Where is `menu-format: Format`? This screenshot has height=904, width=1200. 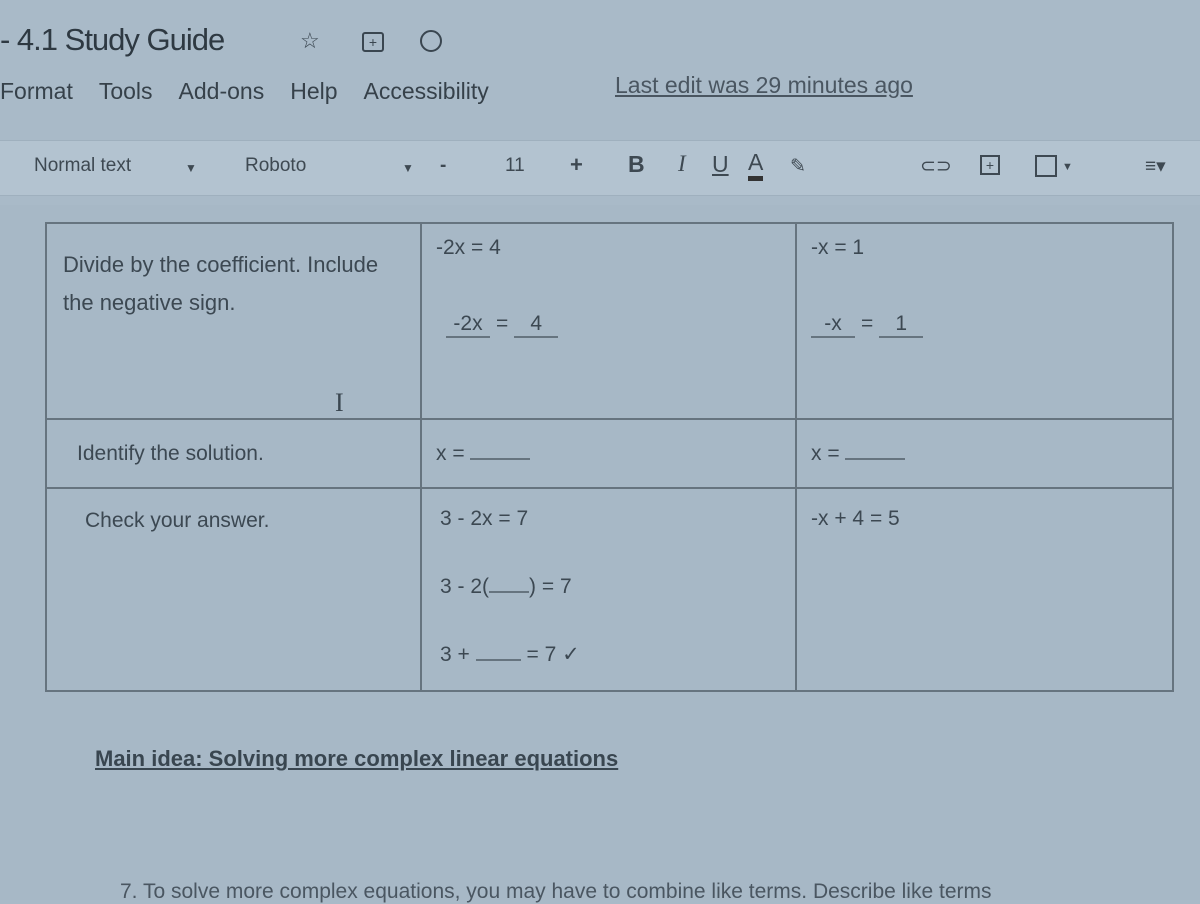 menu-format: Format is located at coordinates (36, 91).